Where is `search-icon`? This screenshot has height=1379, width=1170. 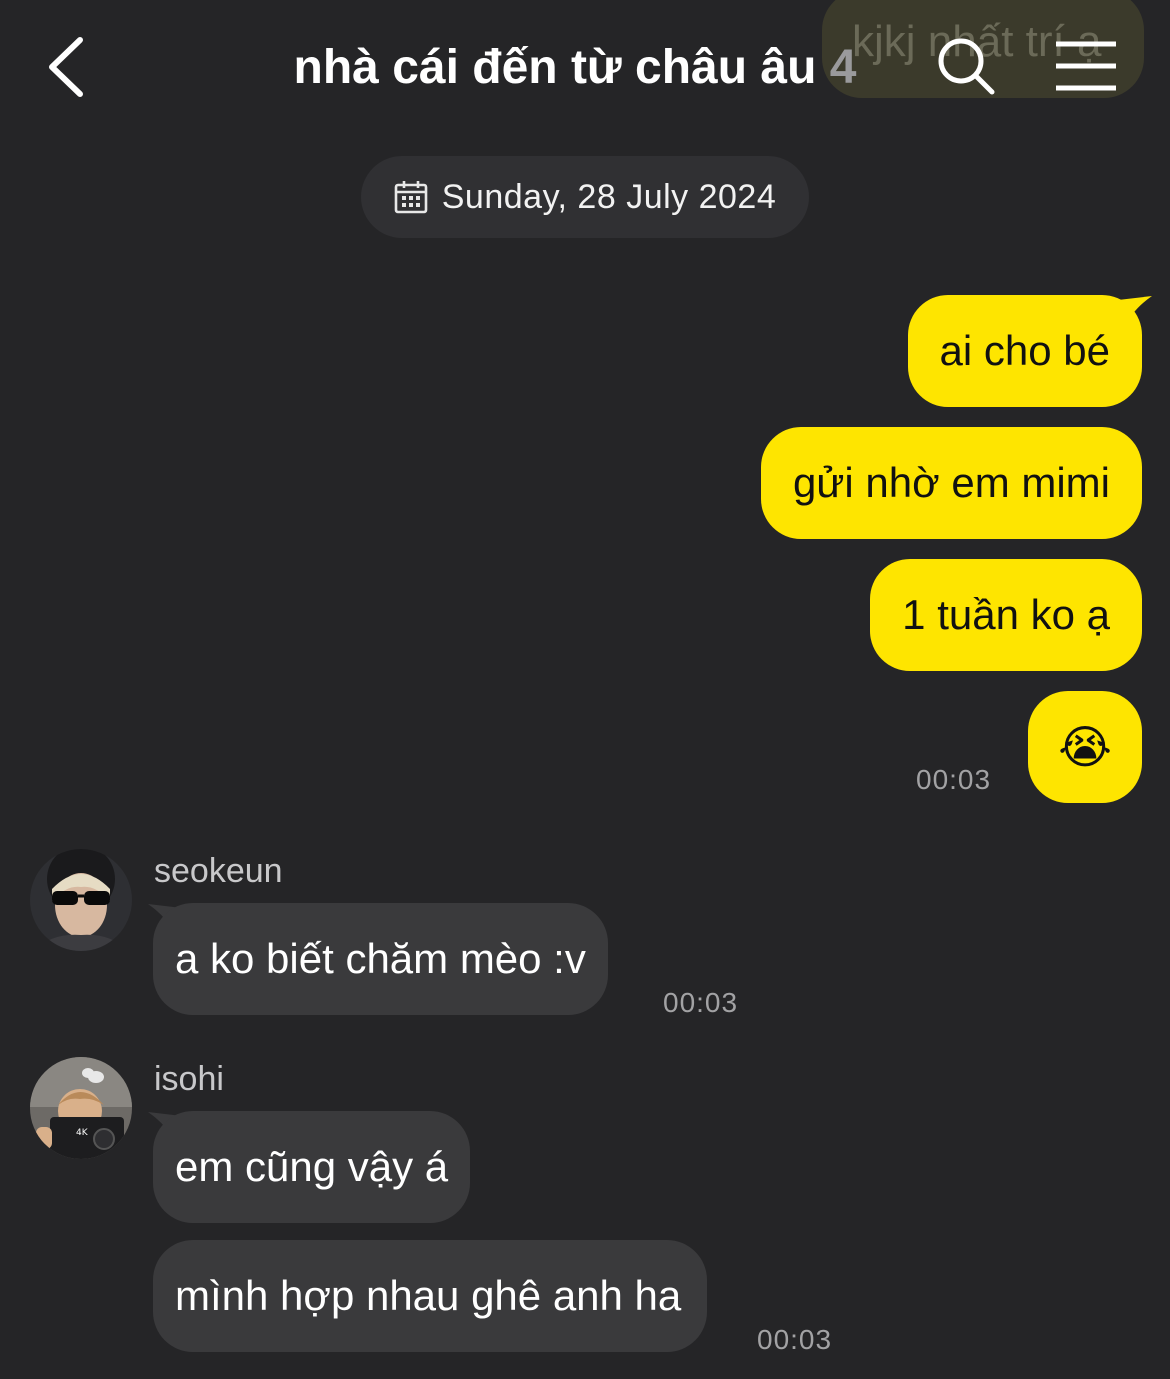 search-icon is located at coordinates (966, 66).